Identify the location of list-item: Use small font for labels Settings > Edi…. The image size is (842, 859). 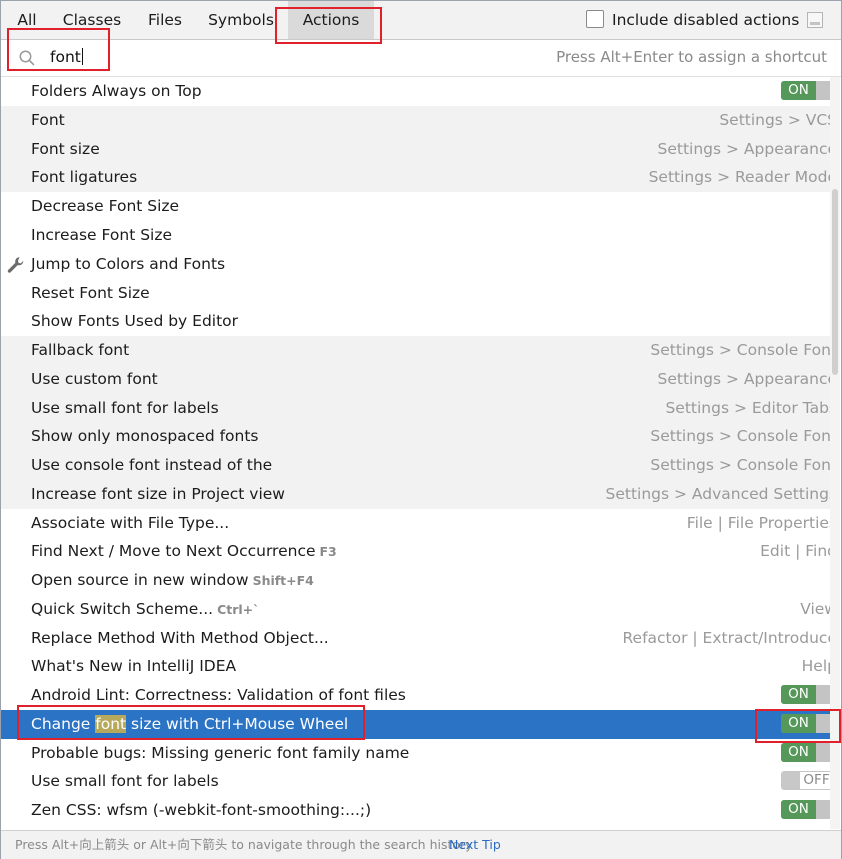
(420, 408).